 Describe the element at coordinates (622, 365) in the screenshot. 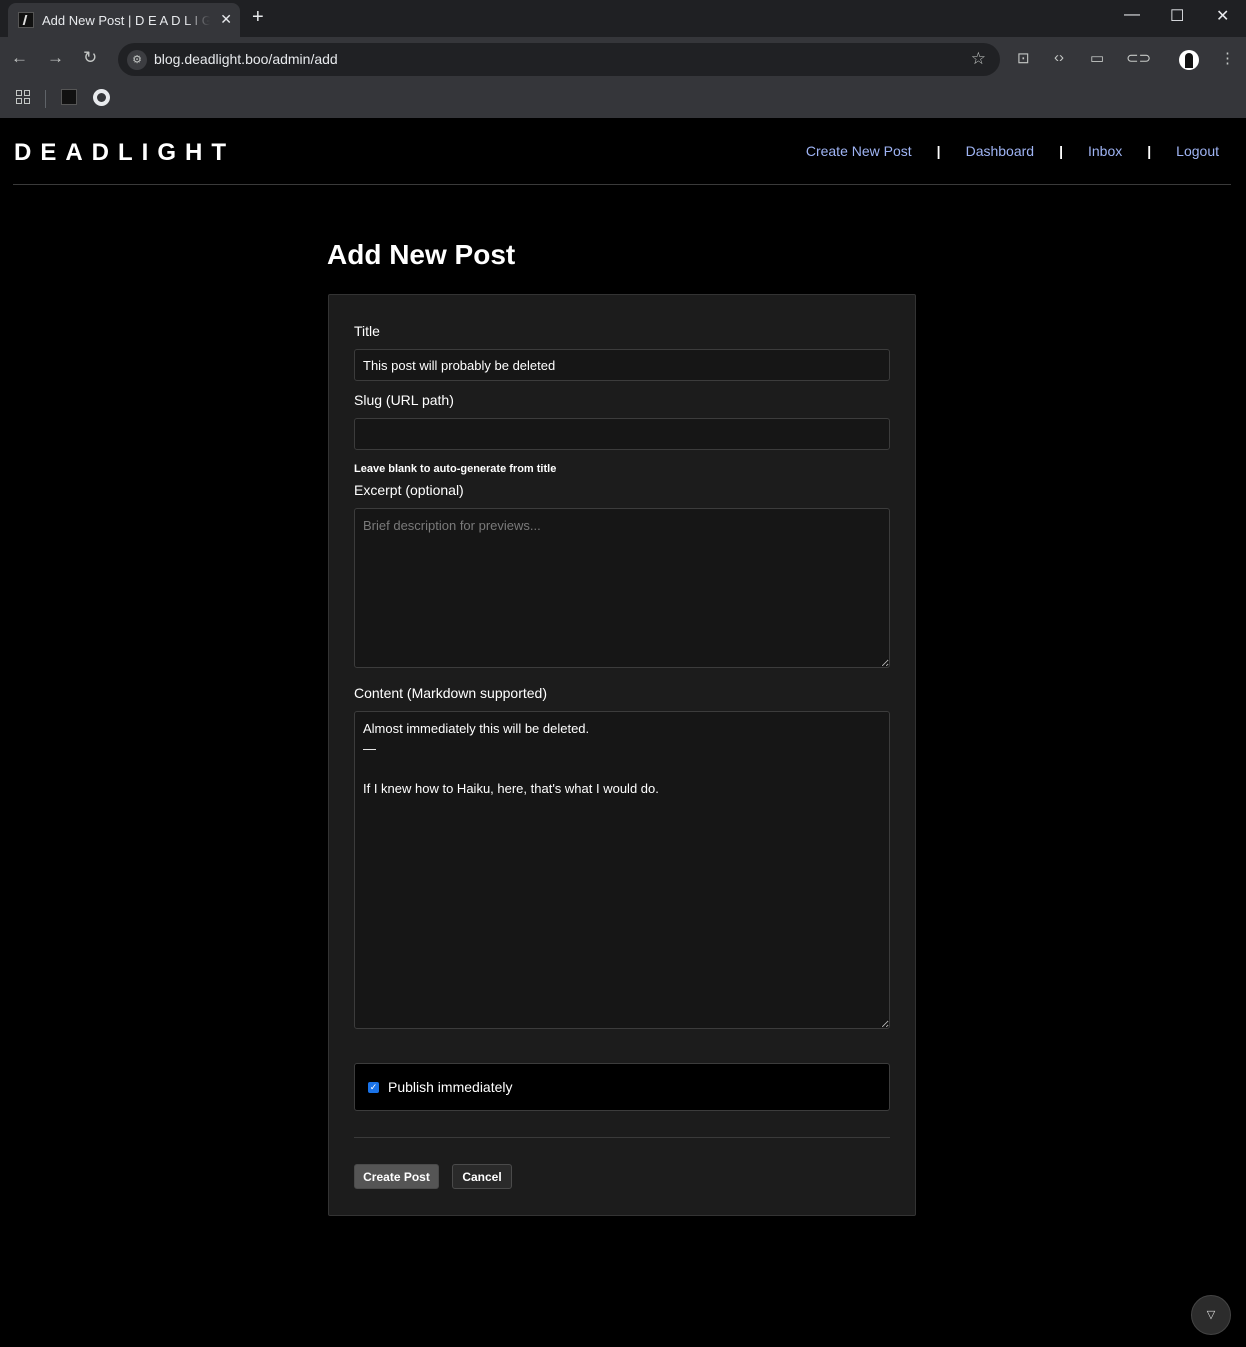

I see `title-input` at that location.